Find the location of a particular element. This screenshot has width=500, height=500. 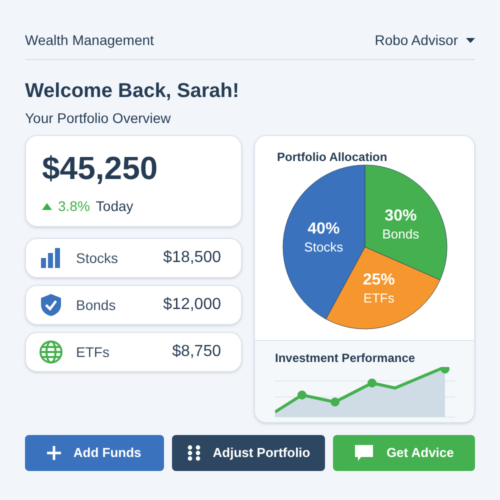

change-period: Today is located at coordinates (115, 206).